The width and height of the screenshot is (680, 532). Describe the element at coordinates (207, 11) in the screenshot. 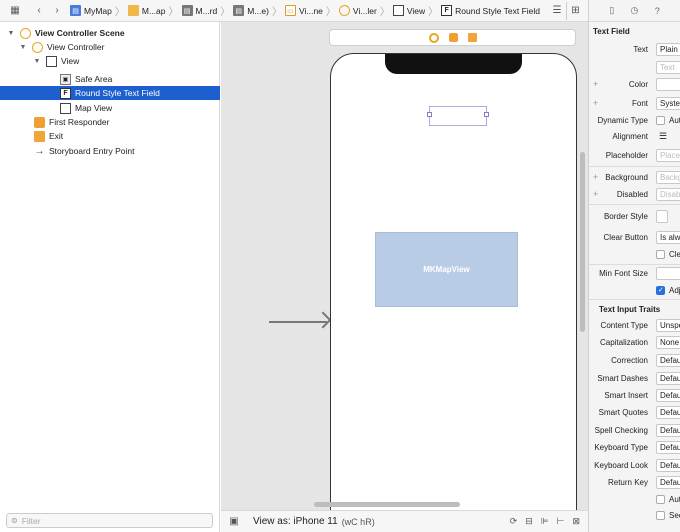

I see `breadcrumb-item: M...rd` at that location.